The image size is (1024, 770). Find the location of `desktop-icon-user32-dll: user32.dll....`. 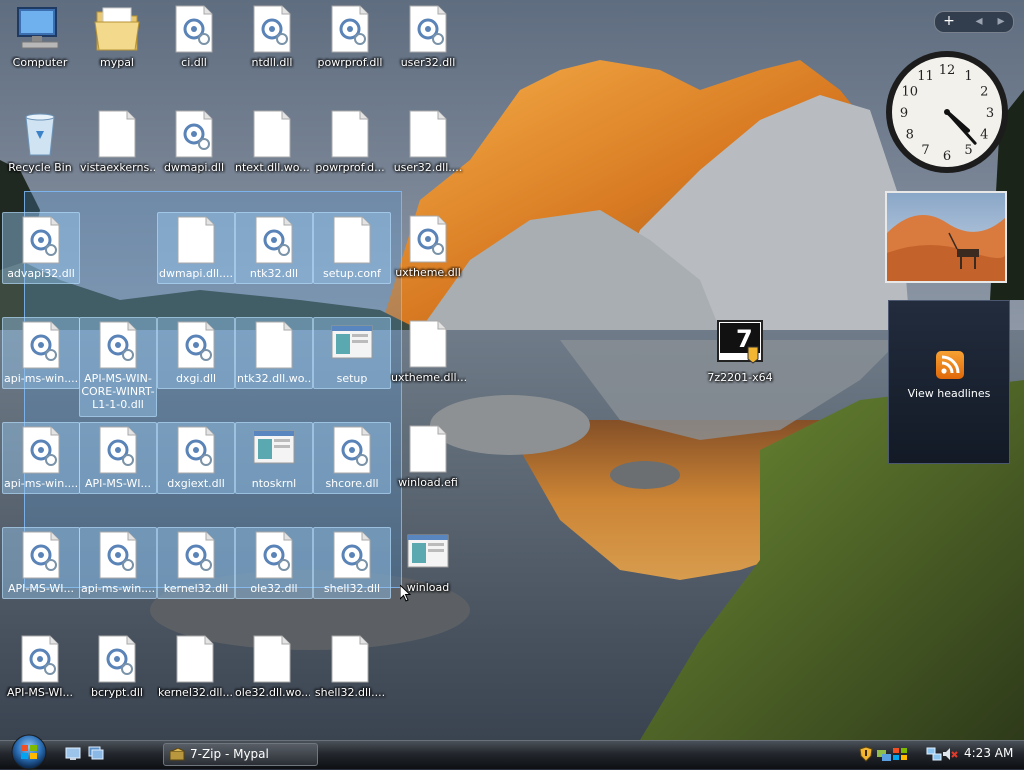

desktop-icon-user32-dll: user32.dll.... is located at coordinates (428, 157).